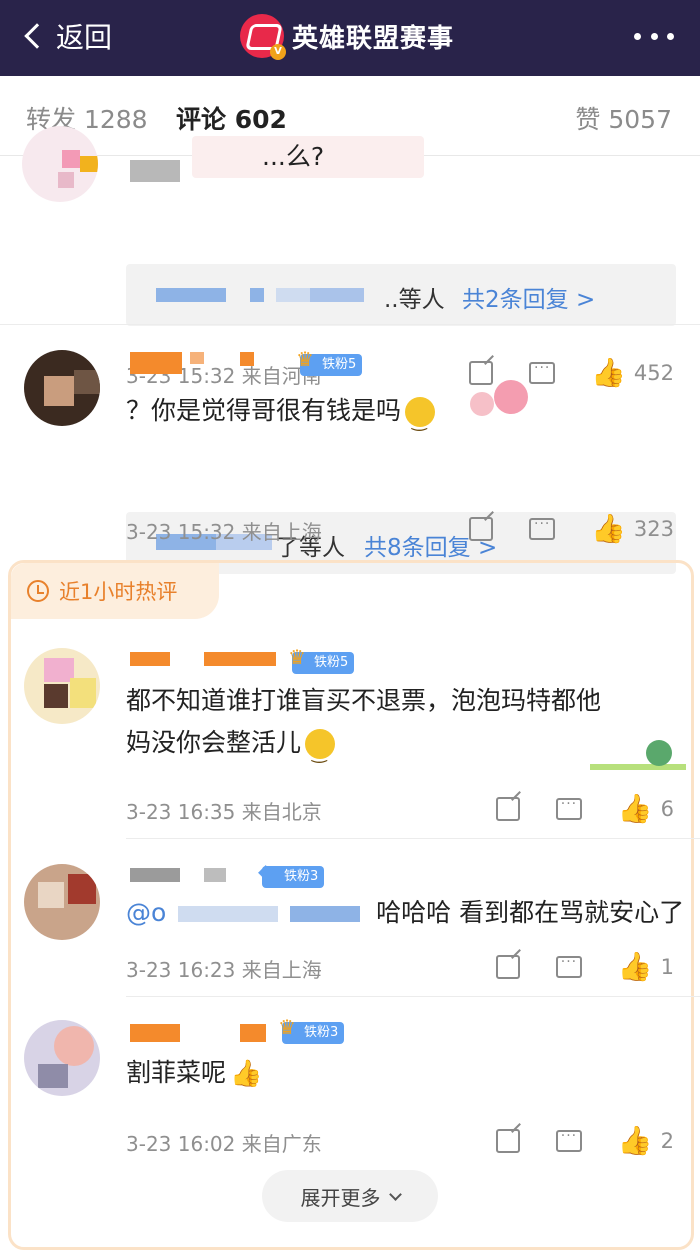  What do you see at coordinates (654, 36) in the screenshot?
I see `more-dots-icon` at bounding box center [654, 36].